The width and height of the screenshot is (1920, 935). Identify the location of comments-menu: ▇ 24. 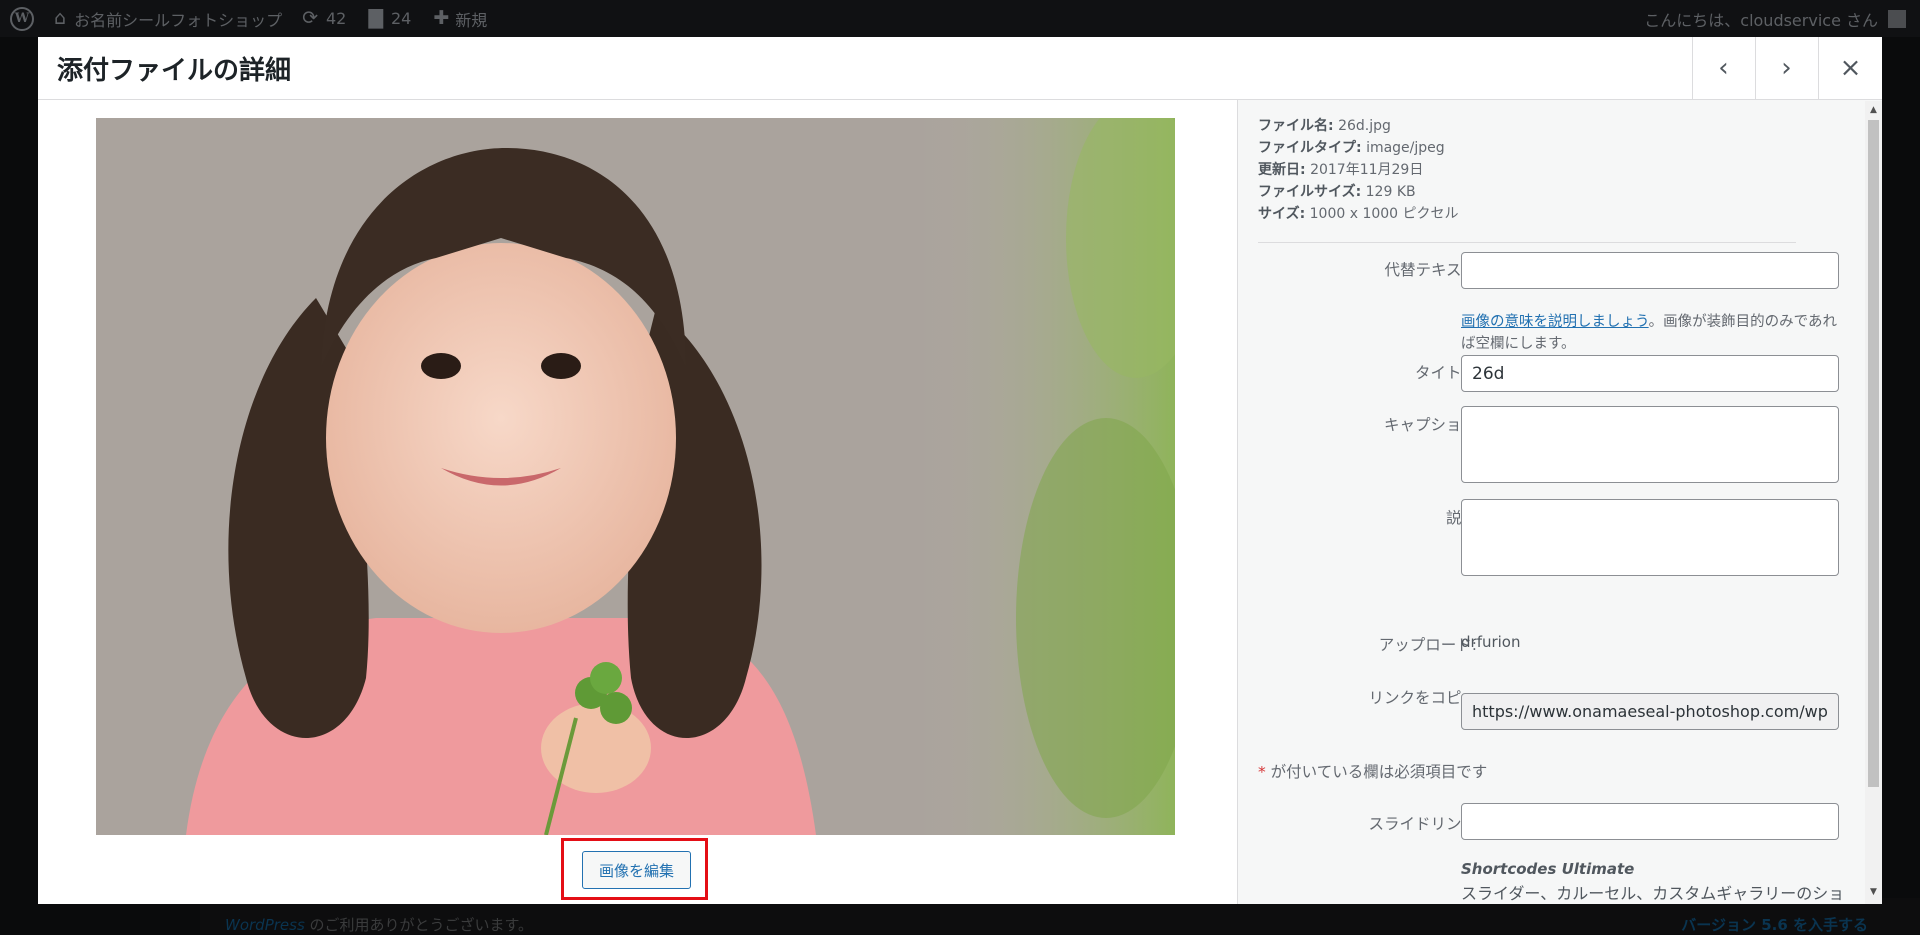
(389, 18).